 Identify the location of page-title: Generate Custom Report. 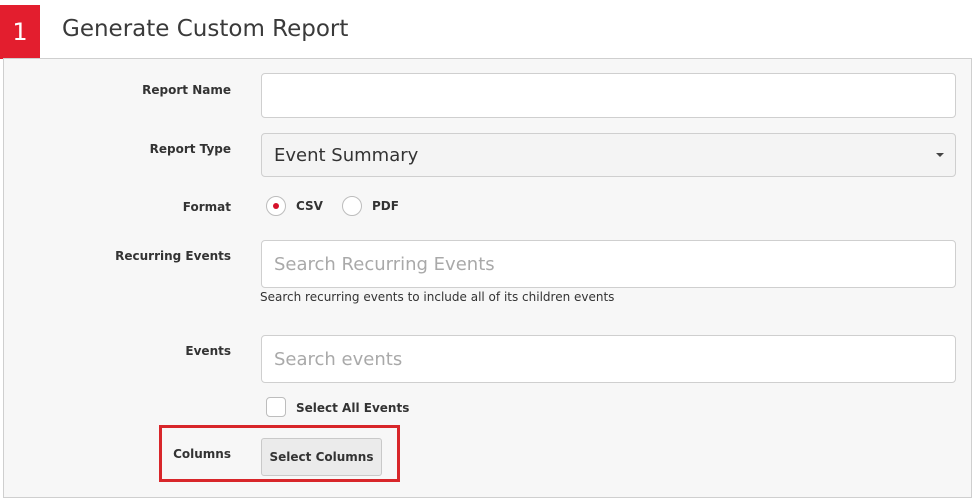
(205, 29).